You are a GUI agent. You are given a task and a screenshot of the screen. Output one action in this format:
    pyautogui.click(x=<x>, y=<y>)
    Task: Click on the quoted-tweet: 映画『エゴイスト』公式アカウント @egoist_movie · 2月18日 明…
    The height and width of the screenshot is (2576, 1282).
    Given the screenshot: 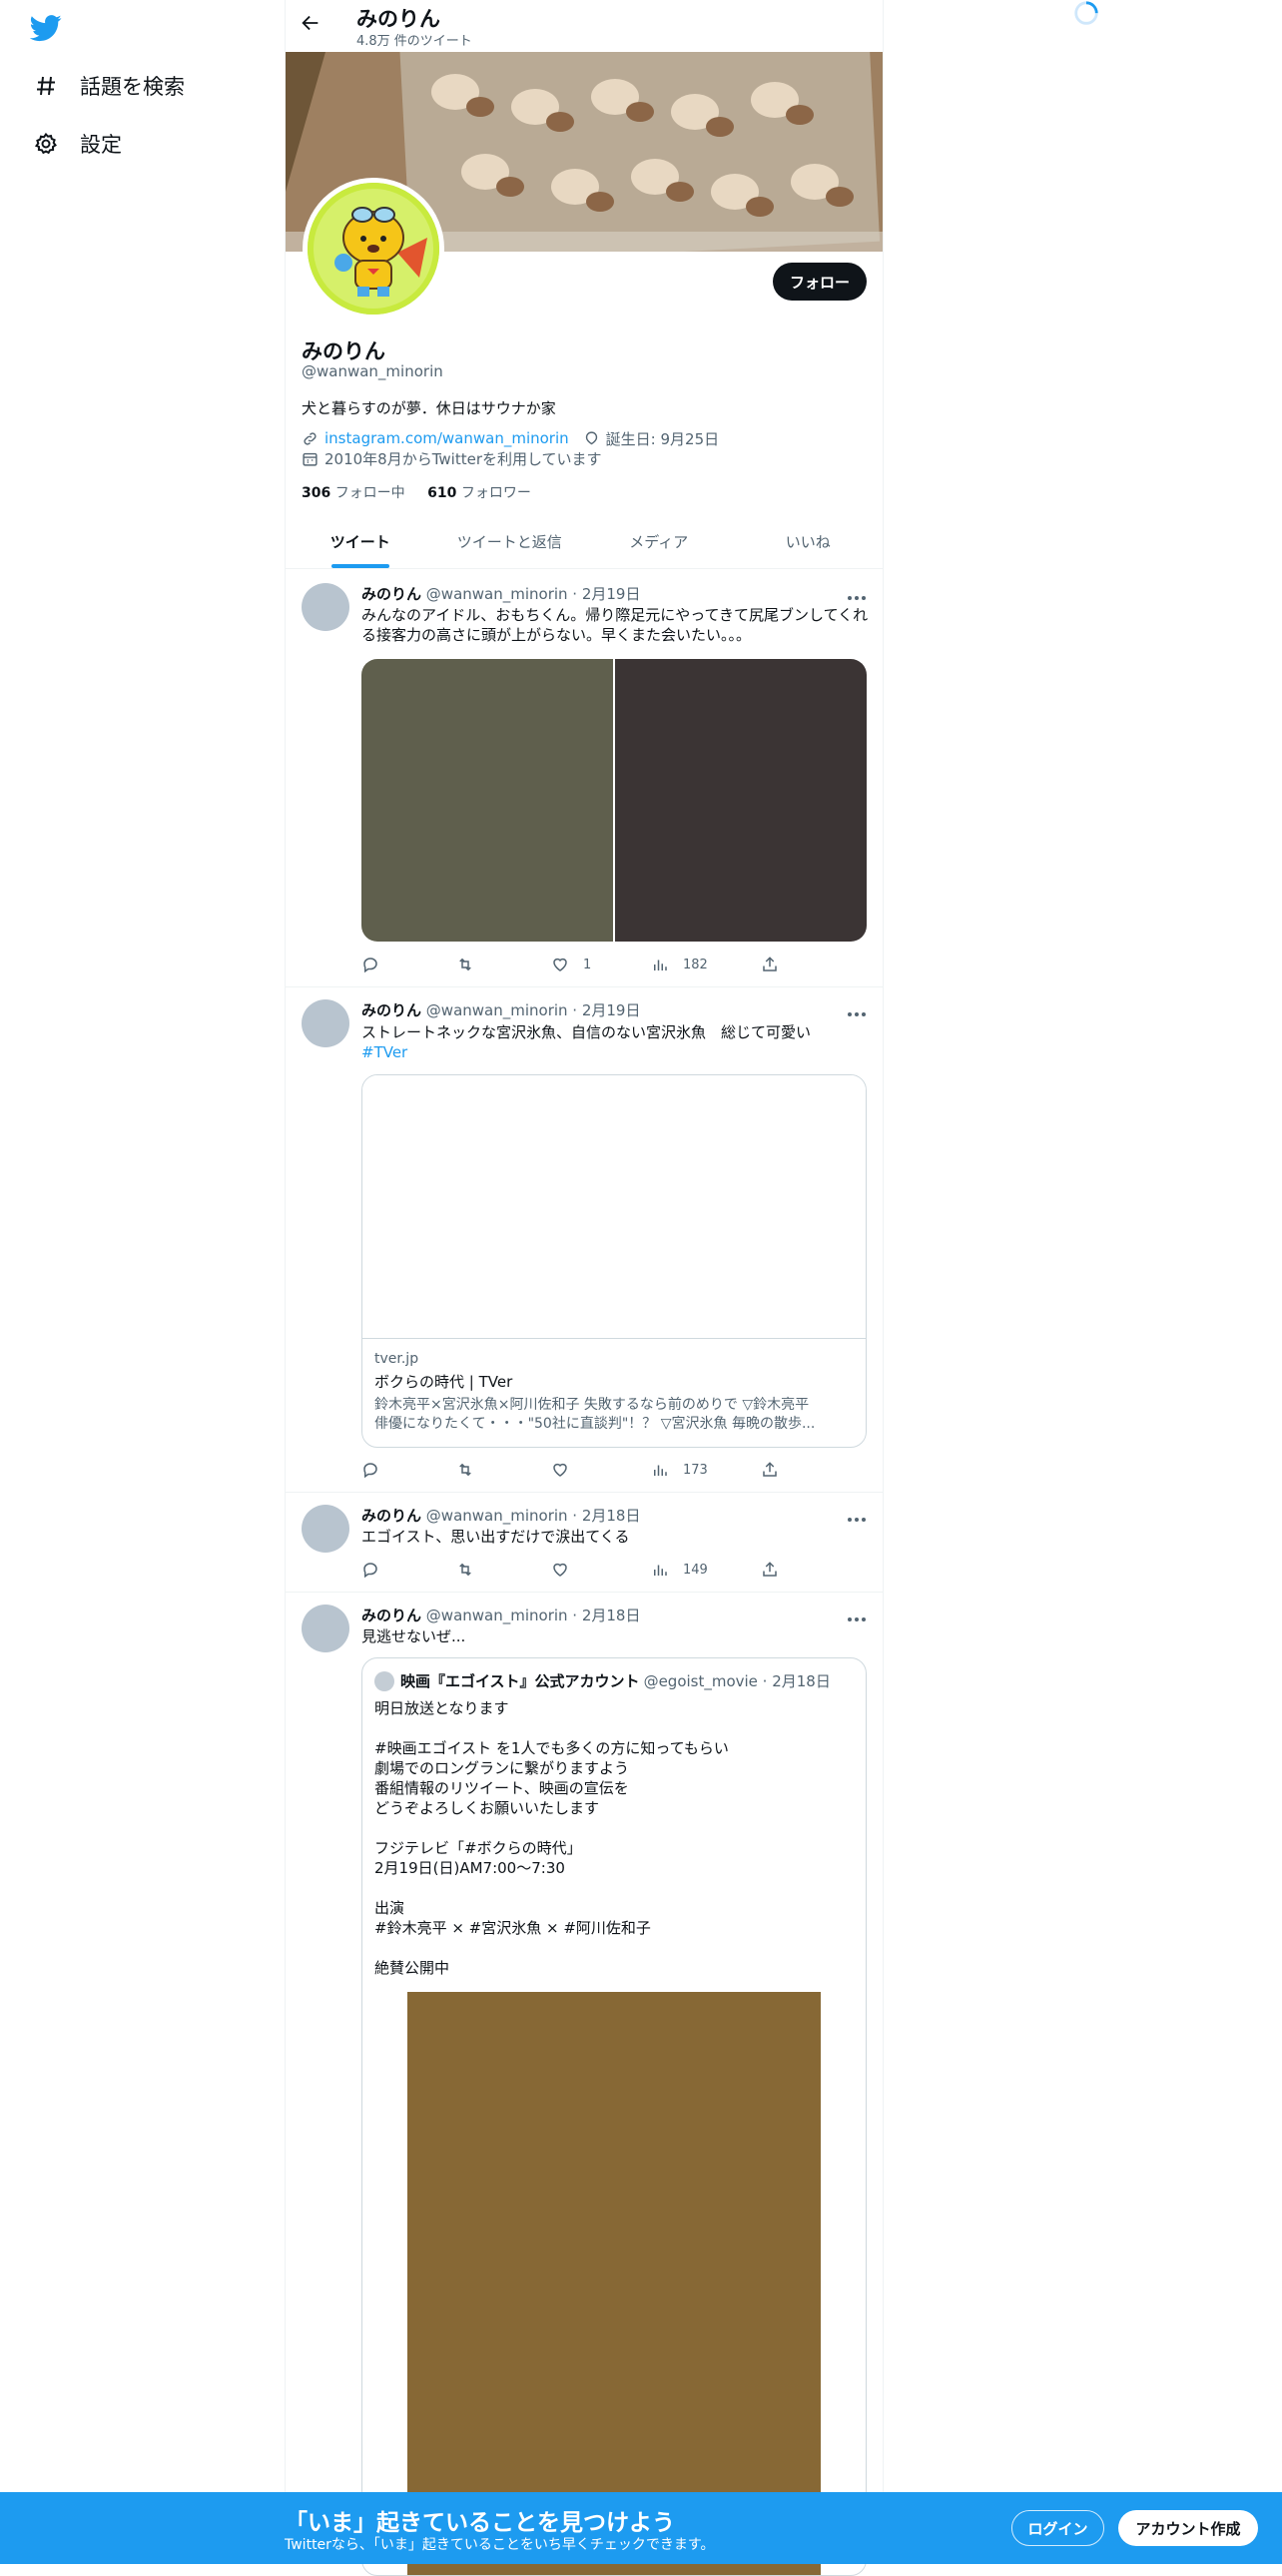 What is the action you would take?
    pyautogui.click(x=614, y=2116)
    